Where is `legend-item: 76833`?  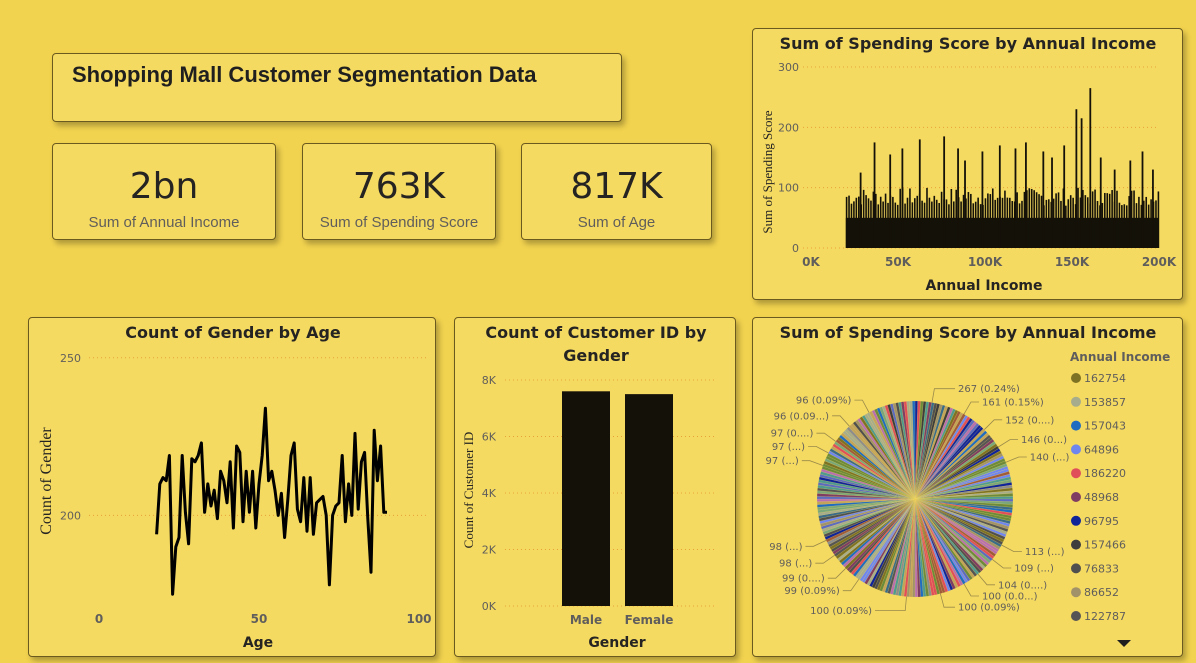
legend-item: 76833 is located at coordinates (1095, 568).